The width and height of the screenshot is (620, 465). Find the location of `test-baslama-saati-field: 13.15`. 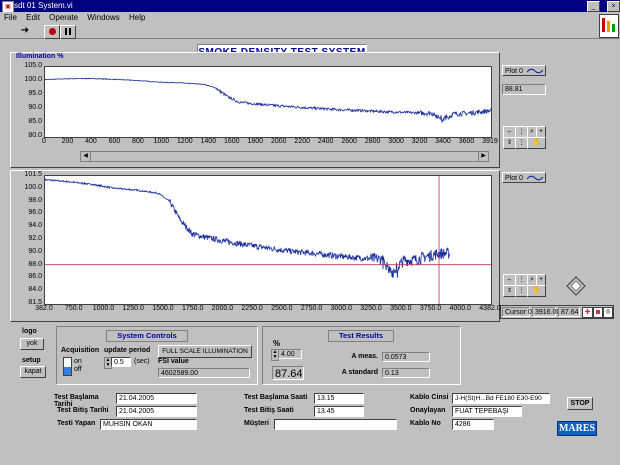

test-baslama-saati-field: 13.15 is located at coordinates (339, 398).